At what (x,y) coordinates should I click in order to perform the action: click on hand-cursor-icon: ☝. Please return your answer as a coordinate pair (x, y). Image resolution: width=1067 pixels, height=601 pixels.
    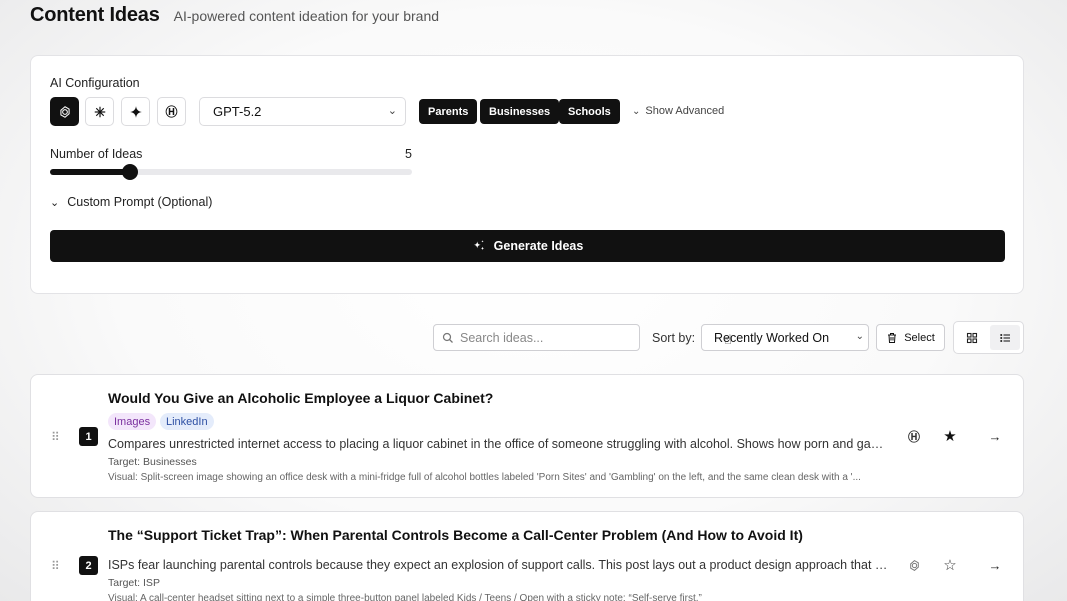
    Looking at the image, I should click on (728, 339).